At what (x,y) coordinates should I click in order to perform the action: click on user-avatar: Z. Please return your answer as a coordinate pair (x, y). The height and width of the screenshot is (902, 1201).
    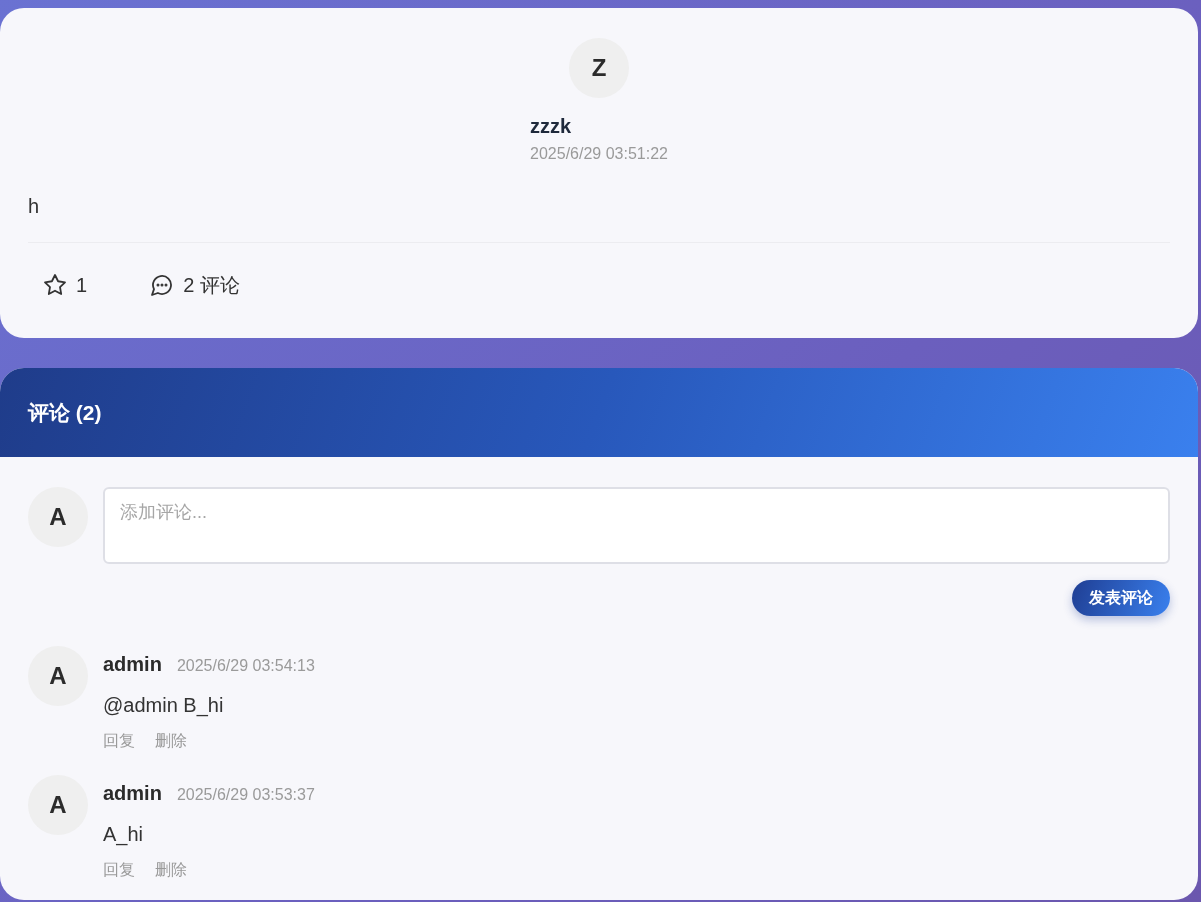
    Looking at the image, I should click on (599, 68).